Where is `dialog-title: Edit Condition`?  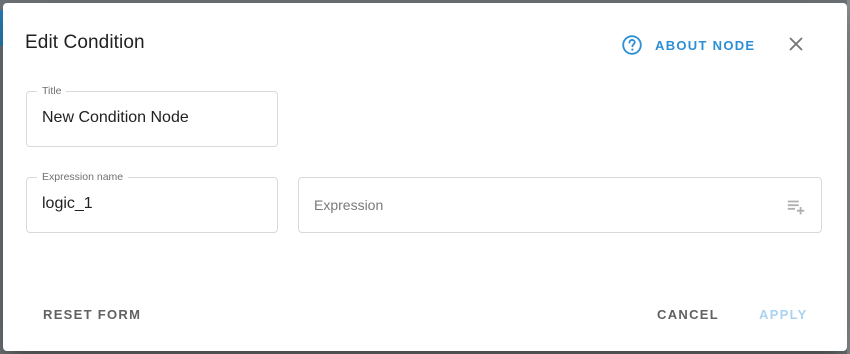
dialog-title: Edit Condition is located at coordinates (85, 42).